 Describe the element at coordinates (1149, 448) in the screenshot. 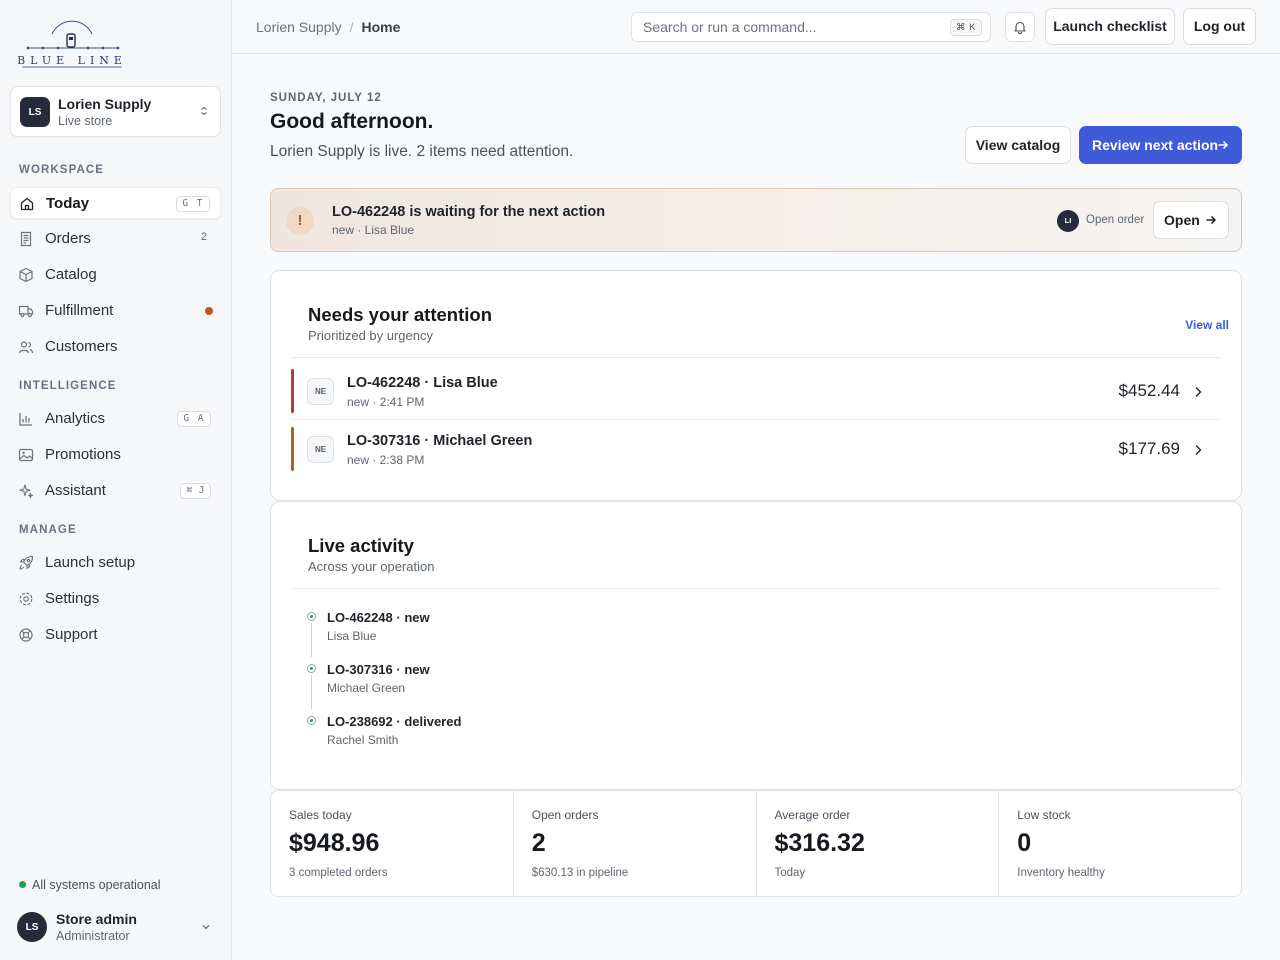

I see `order-amount: $177.69` at that location.